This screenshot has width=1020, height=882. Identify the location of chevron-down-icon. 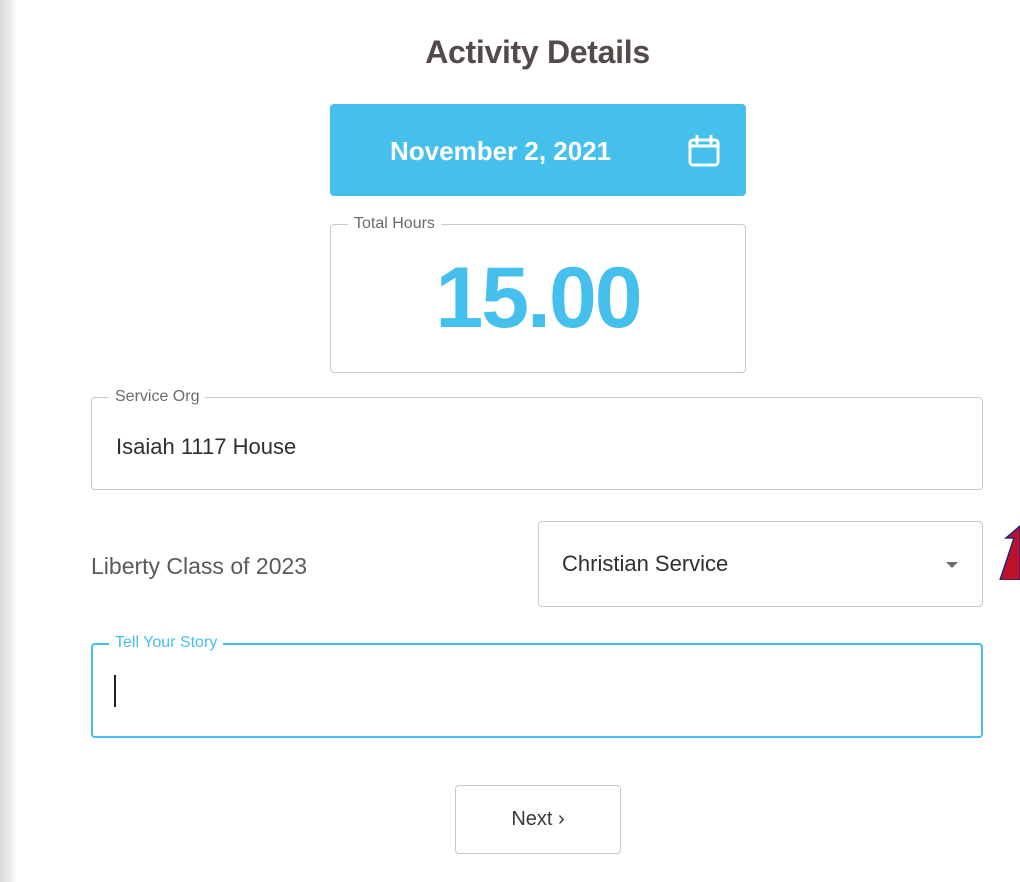
(952, 565).